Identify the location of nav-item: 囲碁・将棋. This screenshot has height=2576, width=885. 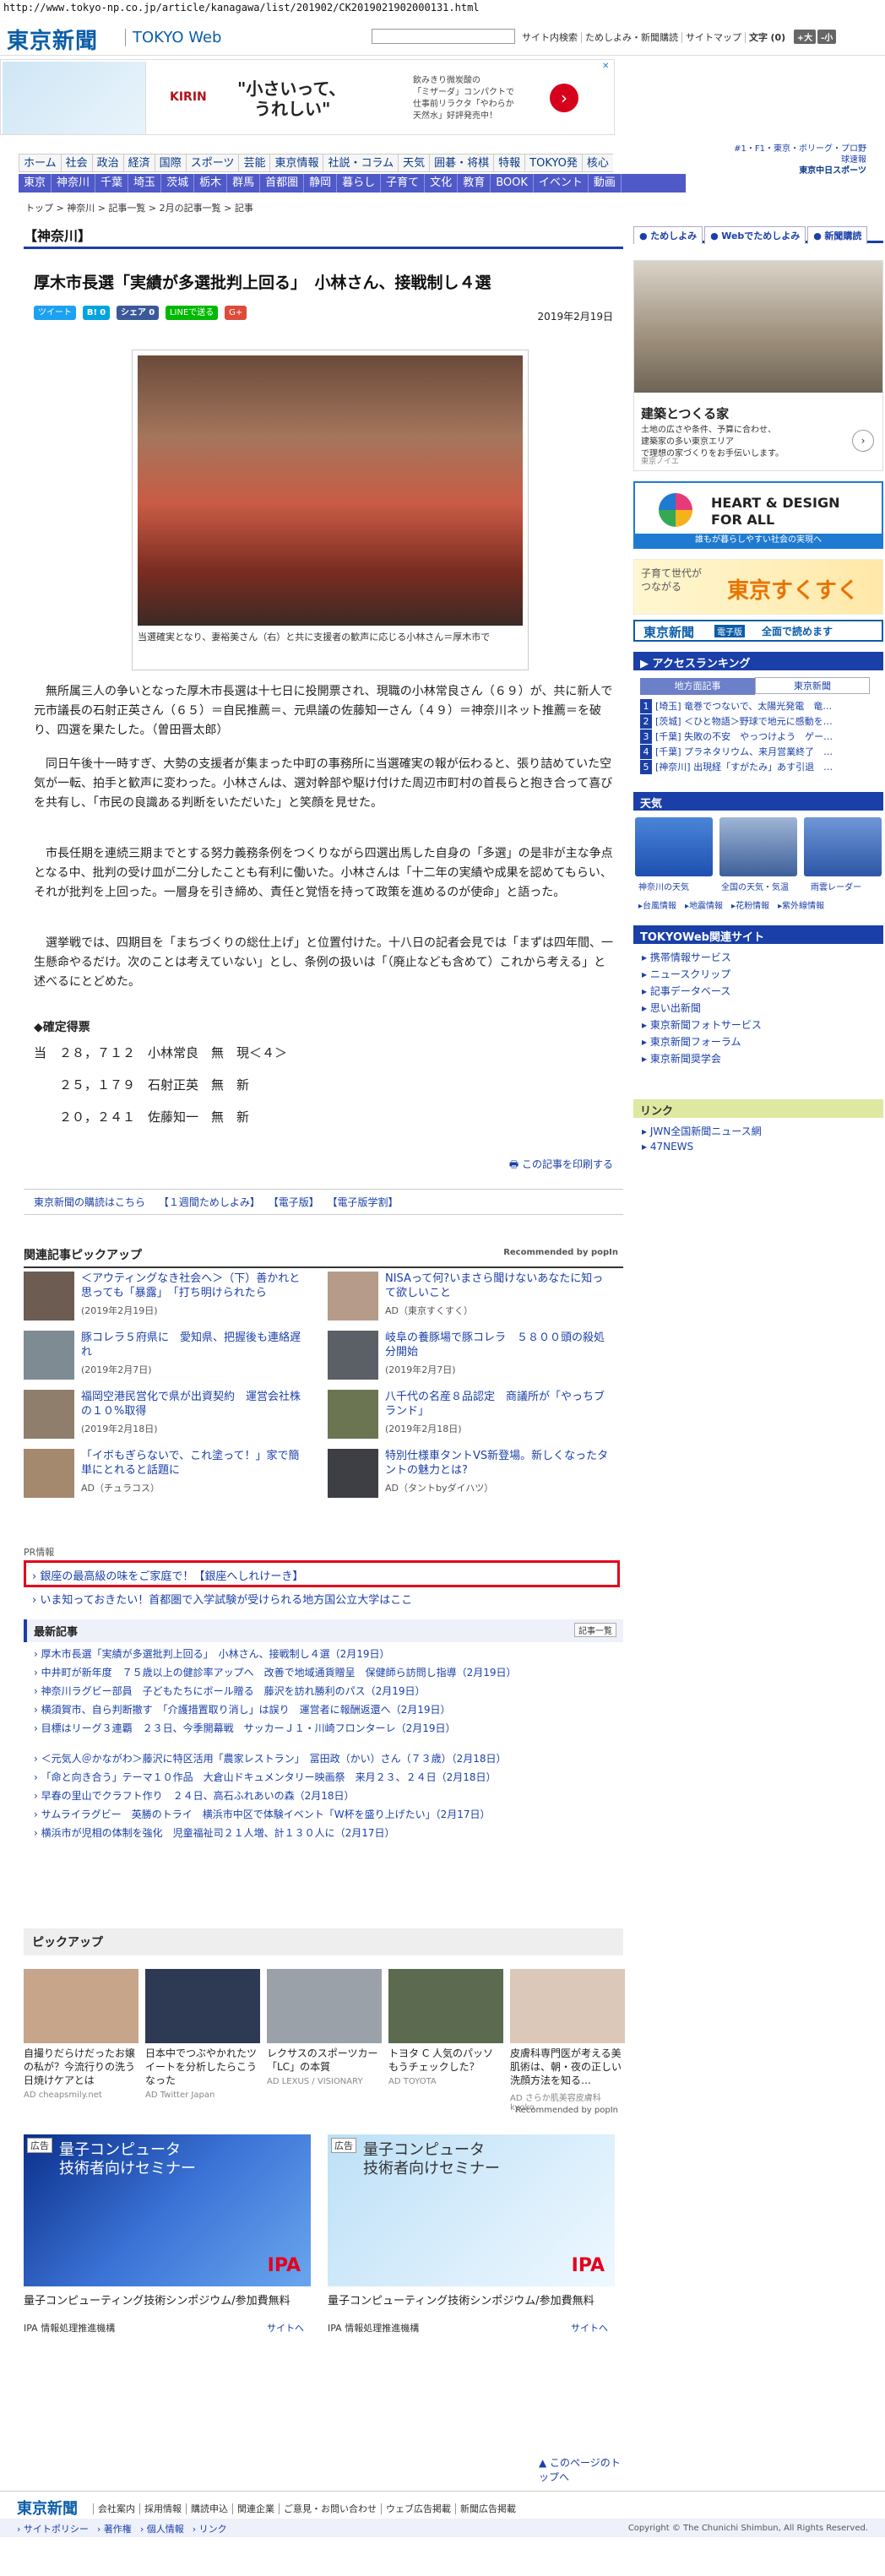
(461, 163).